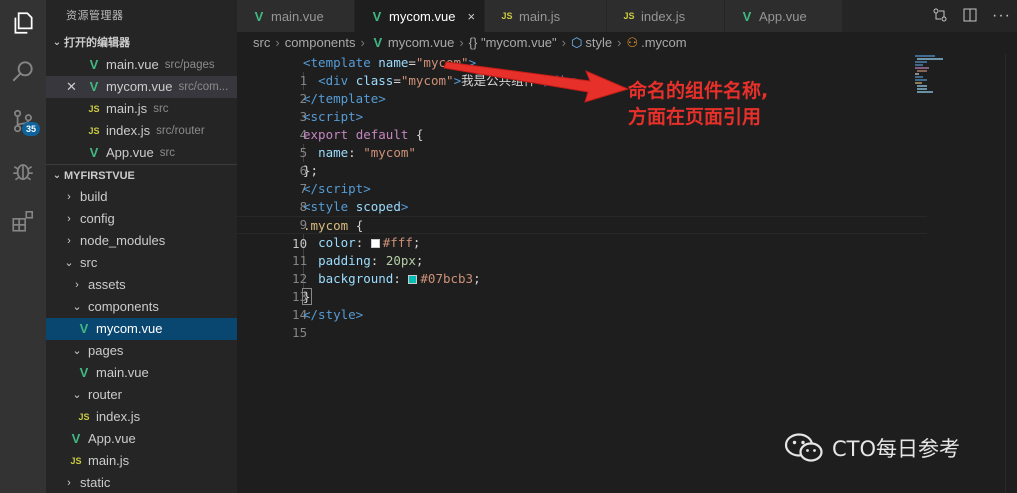 The image size is (1017, 493). What do you see at coordinates (356, 206) in the screenshot?
I see `code-content: <style scoped>` at bounding box center [356, 206].